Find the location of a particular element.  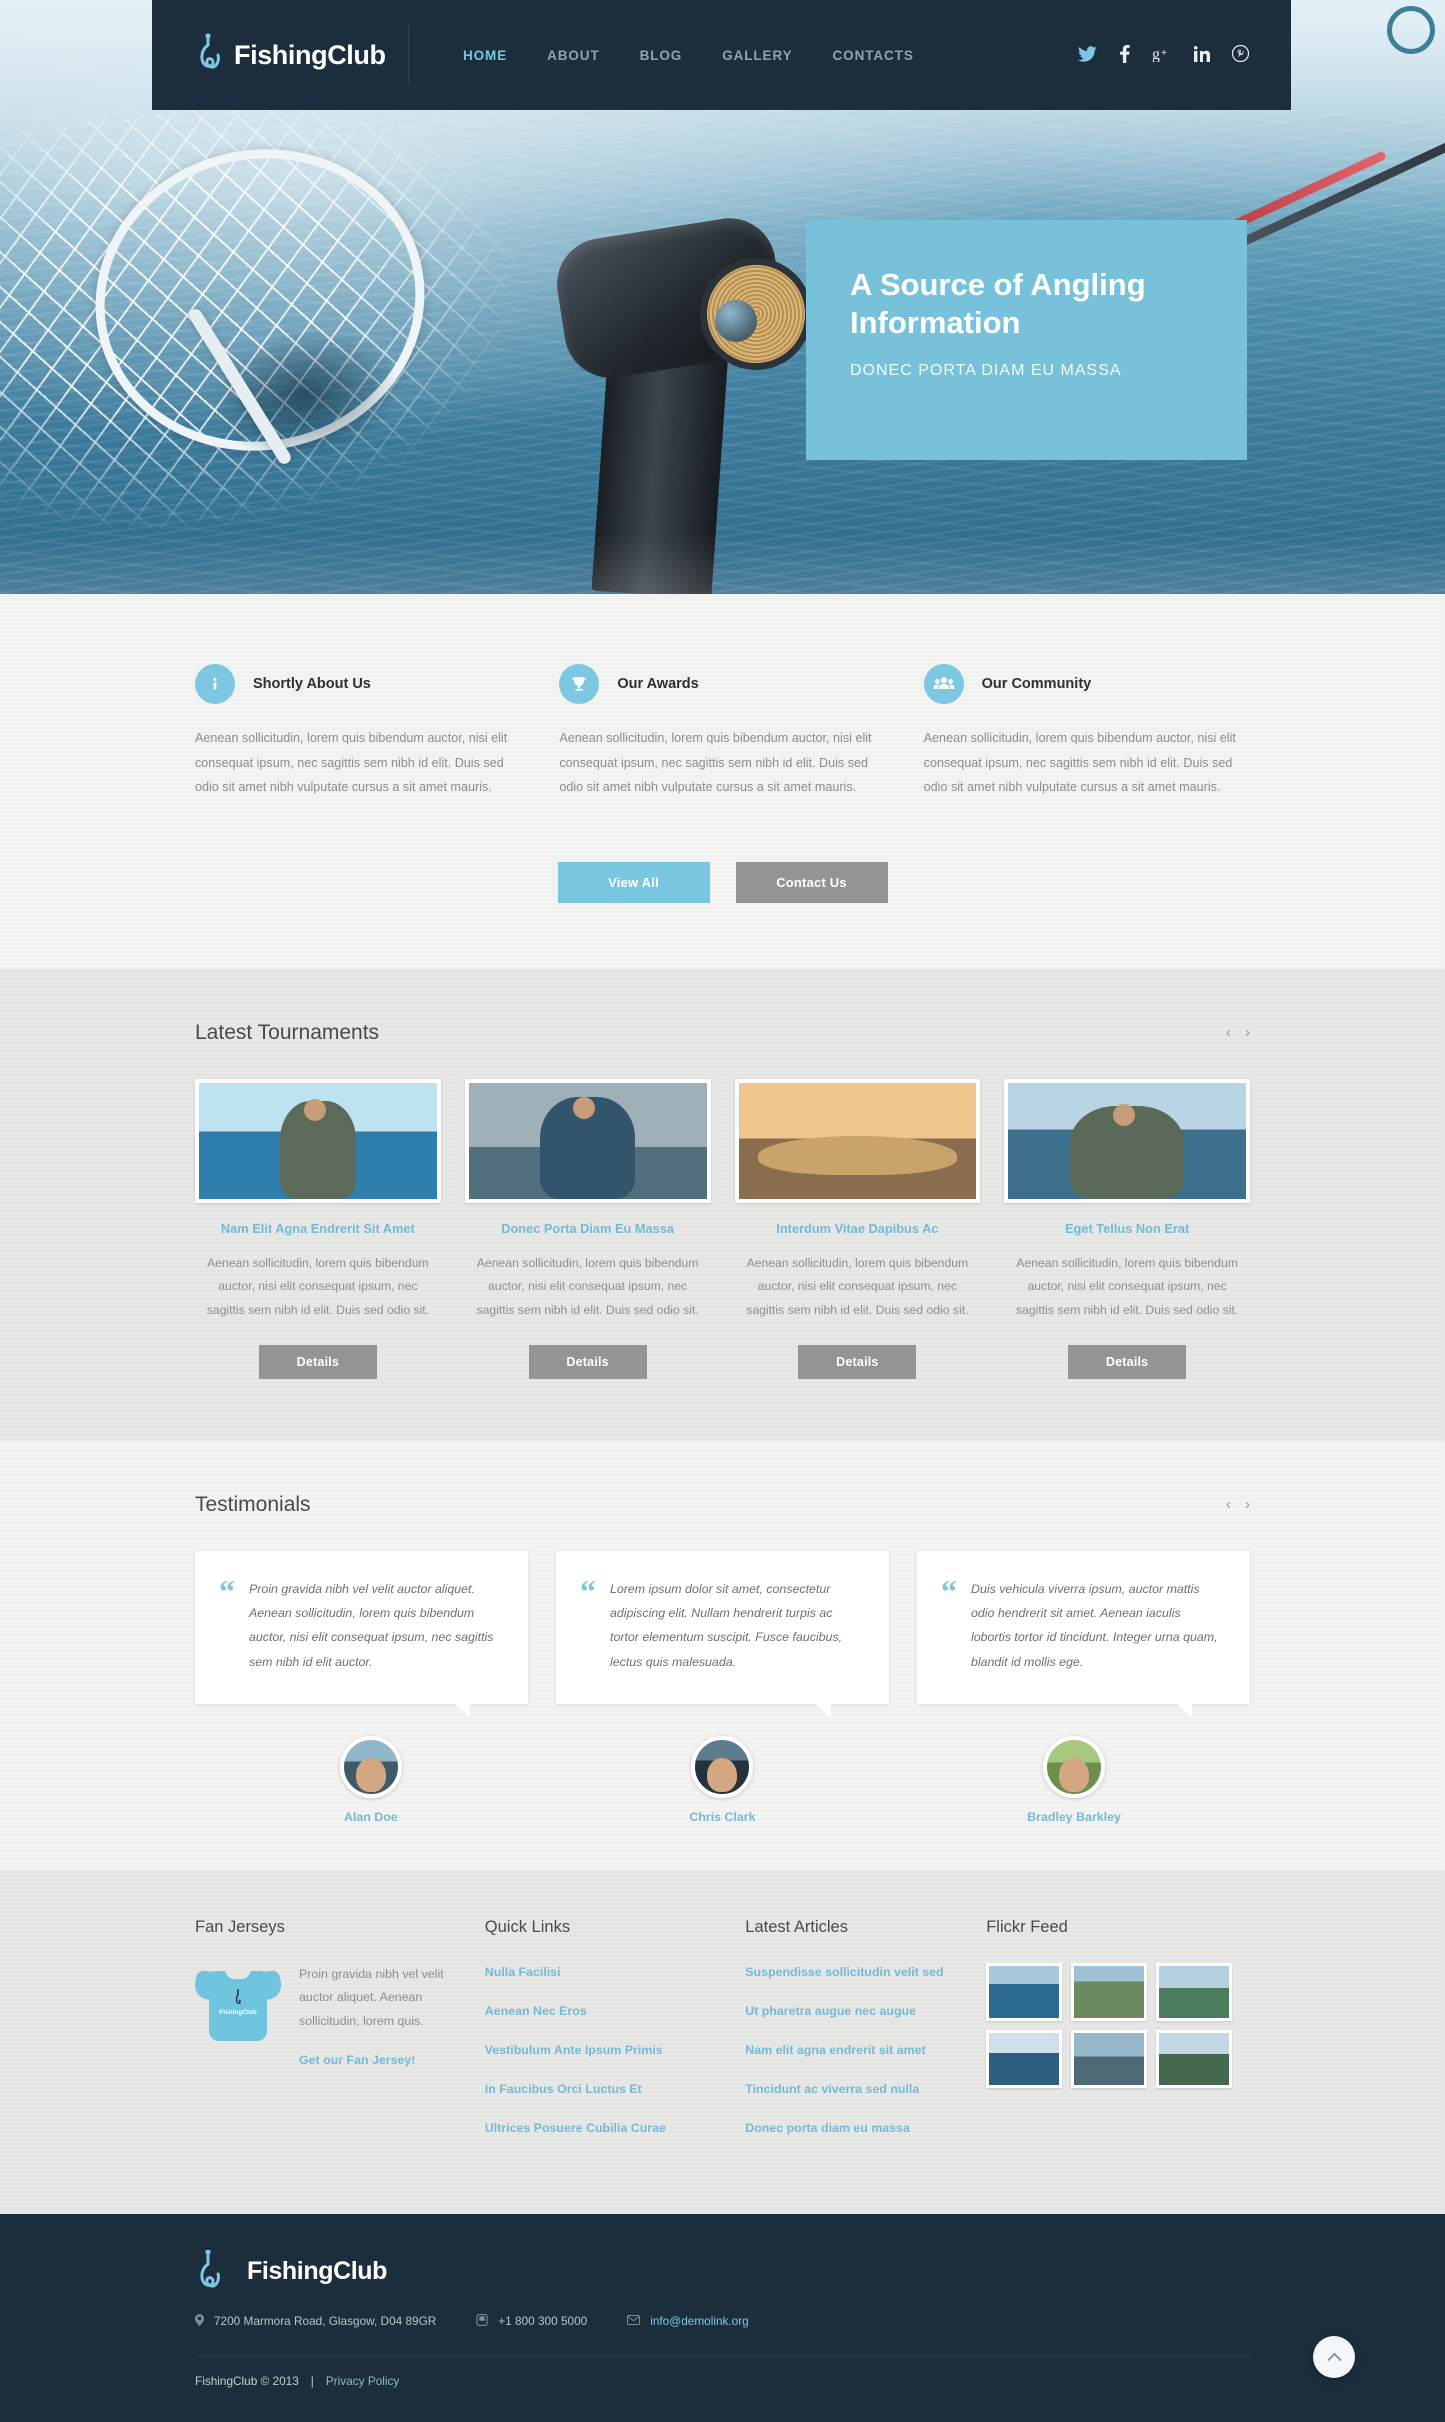

nav-item-gallery: GALLERY is located at coordinates (757, 55).